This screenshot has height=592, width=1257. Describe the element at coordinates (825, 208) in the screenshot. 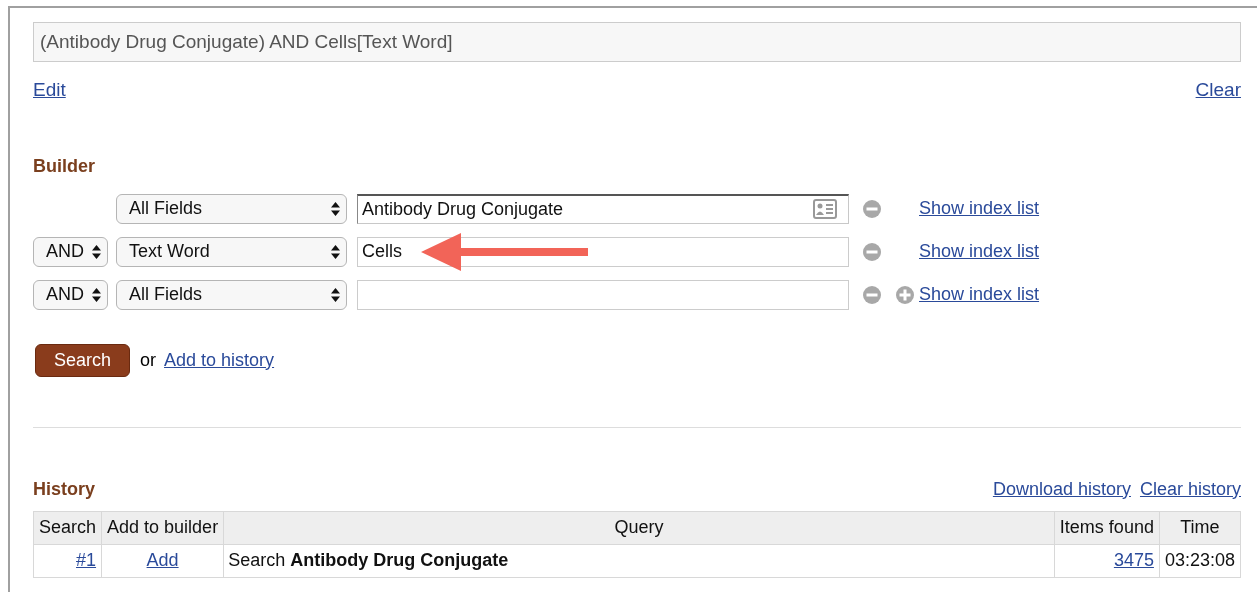

I see `contact-card-icon` at that location.